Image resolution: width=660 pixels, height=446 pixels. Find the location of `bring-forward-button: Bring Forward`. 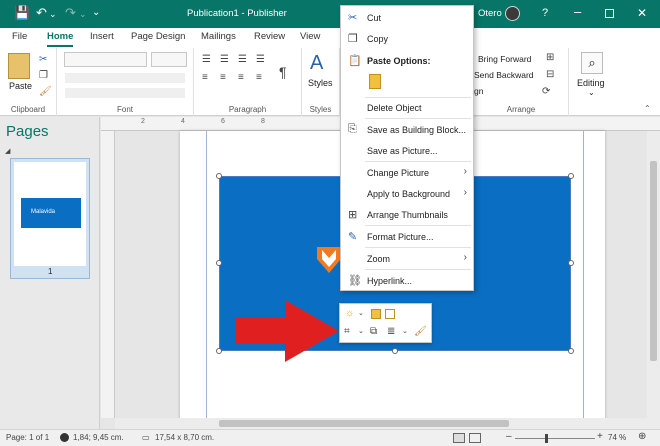

bring-forward-button: Bring Forward is located at coordinates (504, 59).